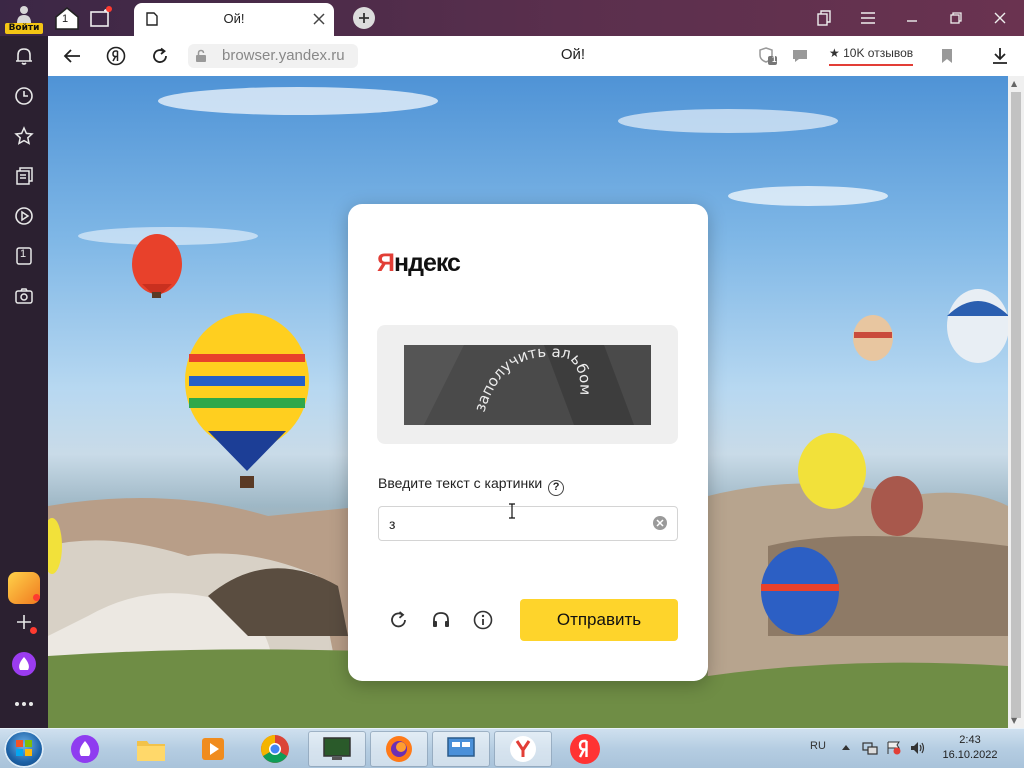 The width and height of the screenshot is (1024, 768). What do you see at coordinates (24, 216) in the screenshot?
I see `sidebar-item-video` at bounding box center [24, 216].